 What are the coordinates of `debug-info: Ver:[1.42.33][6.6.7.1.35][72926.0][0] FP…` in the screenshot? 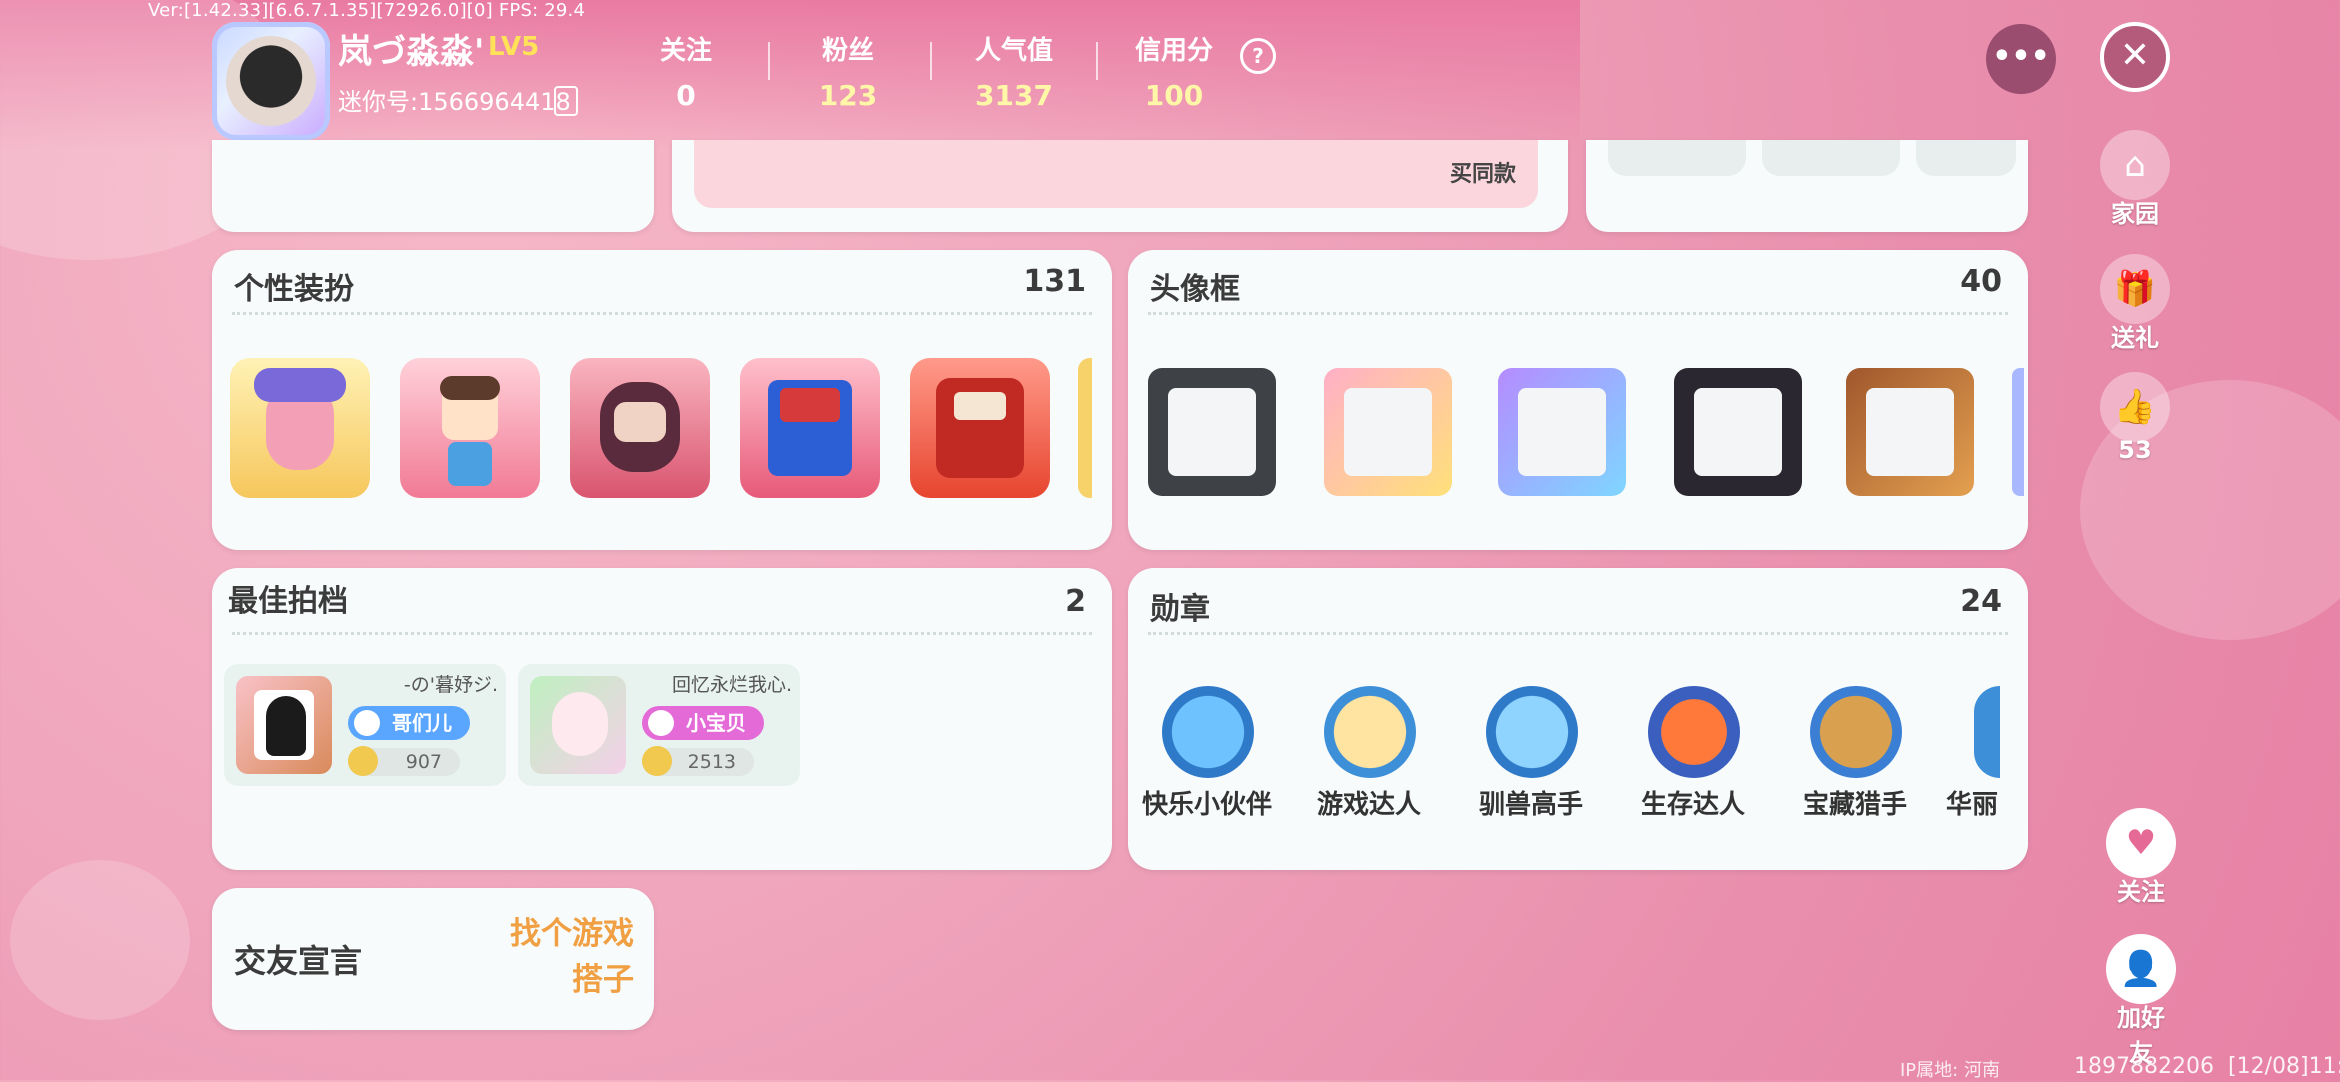 It's located at (367, 10).